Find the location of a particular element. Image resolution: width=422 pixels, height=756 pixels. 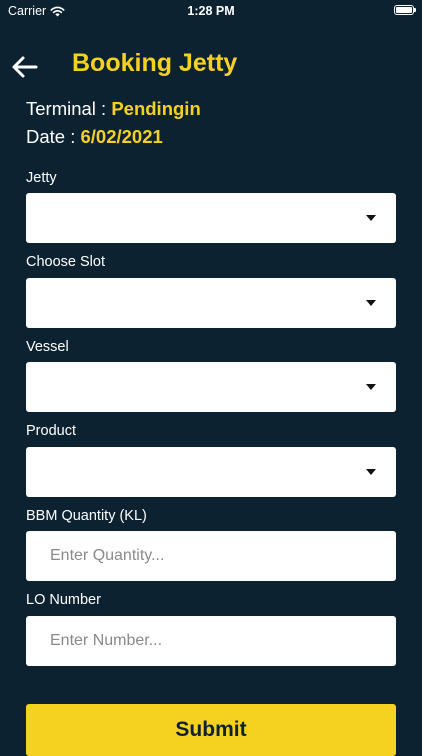

terminal-value: Pendingin is located at coordinates (156, 108).